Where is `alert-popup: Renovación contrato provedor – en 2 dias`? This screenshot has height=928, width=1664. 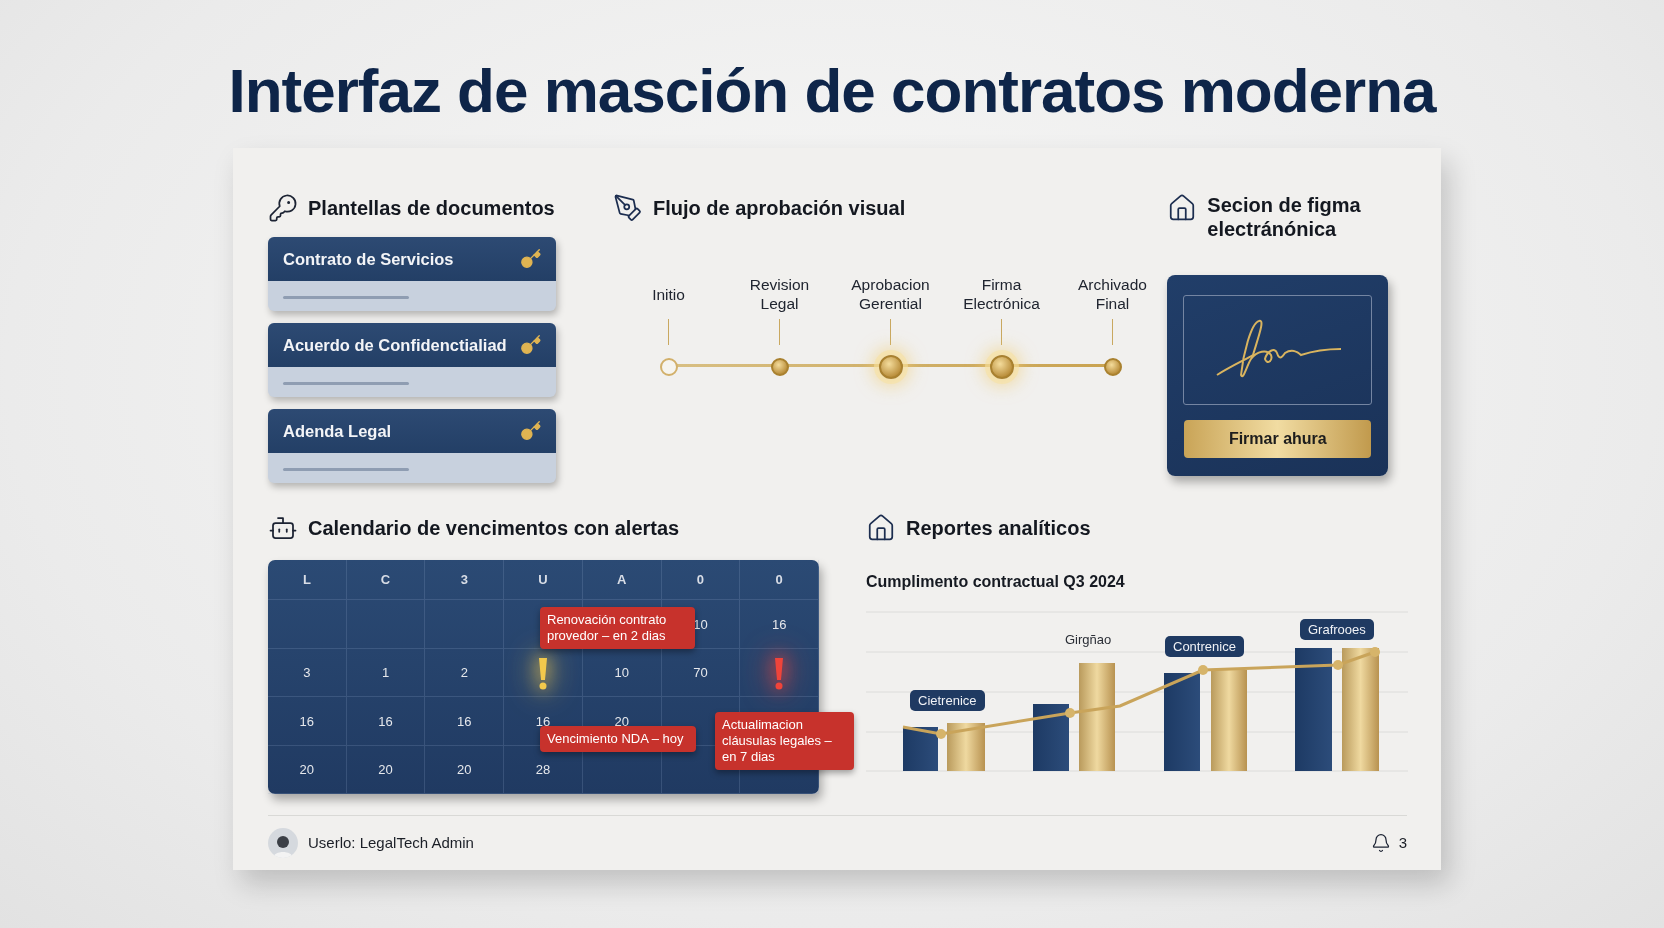
alert-popup: Renovación contrato provedor – en 2 dias is located at coordinates (617, 628).